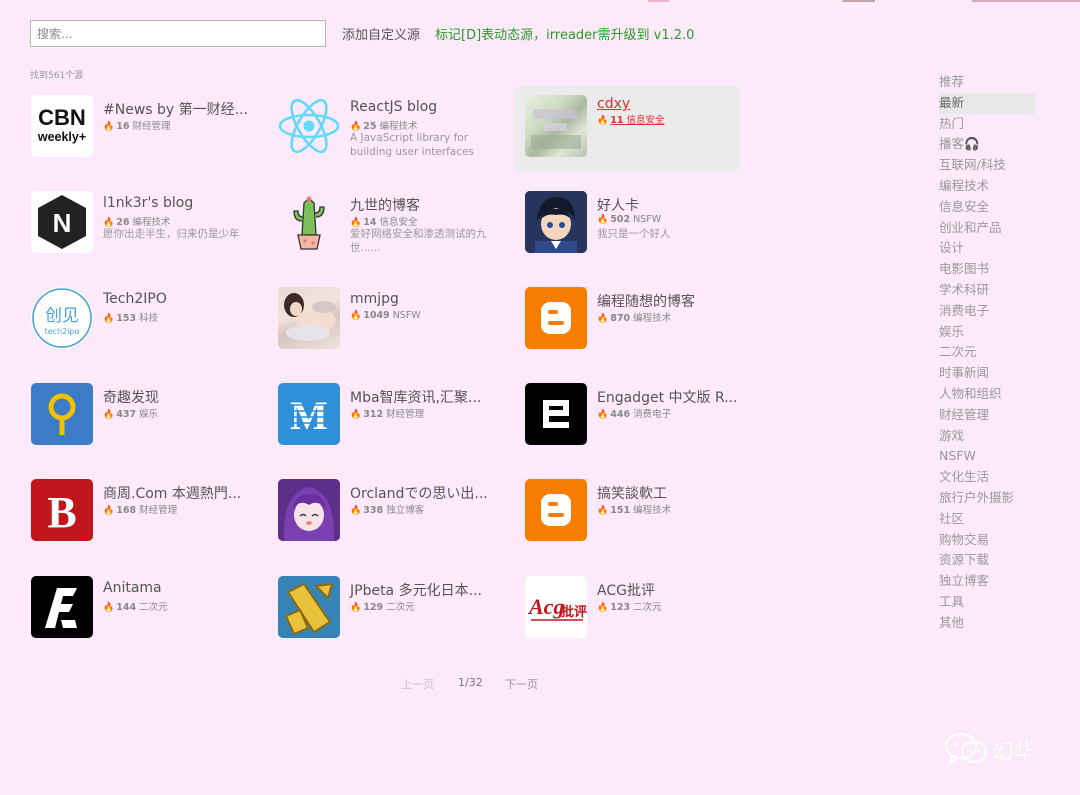 This screenshot has width=1080, height=795. Describe the element at coordinates (629, 607) in the screenshot. I see `source-meta: 🔥 123 二次元` at that location.